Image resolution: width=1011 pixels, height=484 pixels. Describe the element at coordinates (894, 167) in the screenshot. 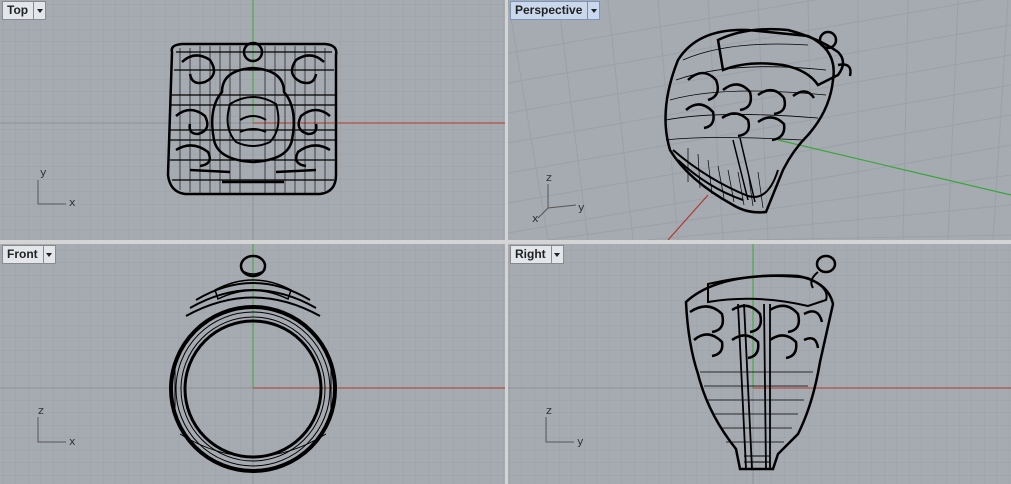

I see `y-axis-line` at that location.